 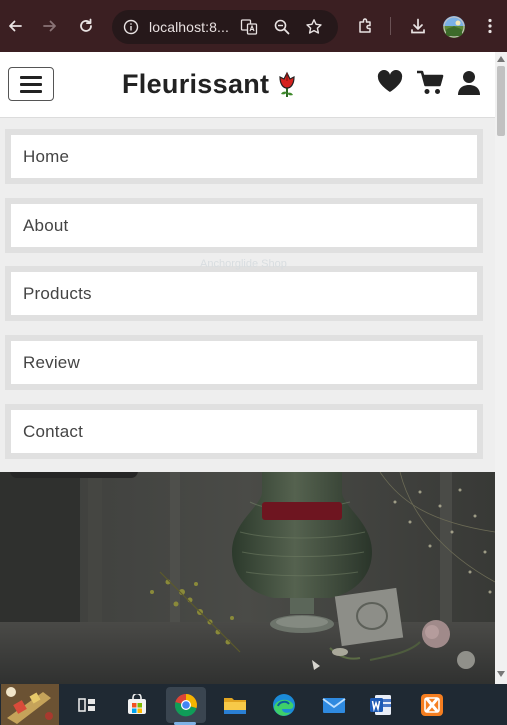 What do you see at coordinates (430, 85) in the screenshot?
I see `cart-icon` at bounding box center [430, 85].